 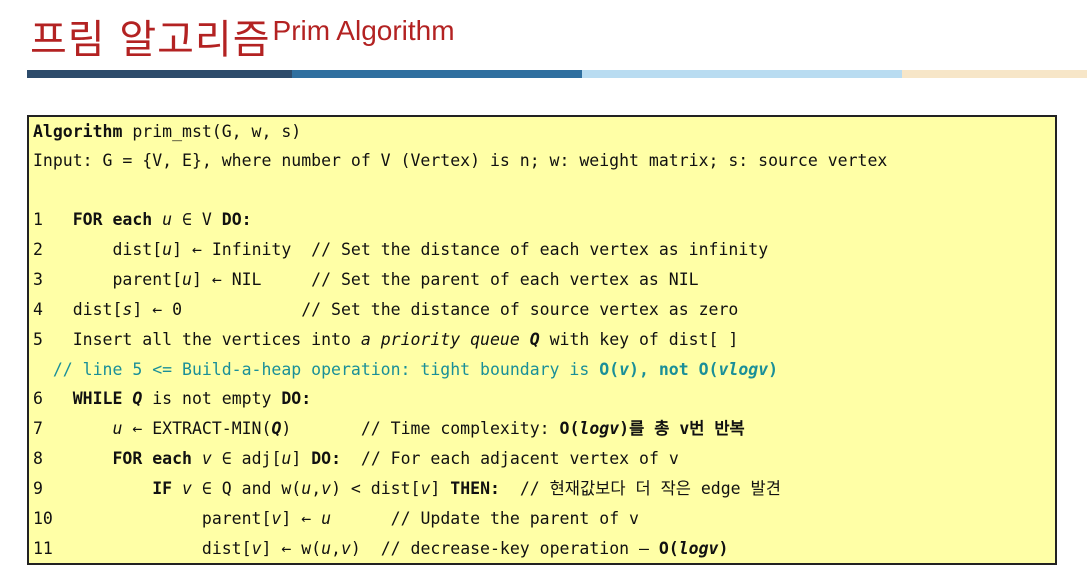 I want to click on code-segment: Insert all the vertices into, so click(x=206, y=339).